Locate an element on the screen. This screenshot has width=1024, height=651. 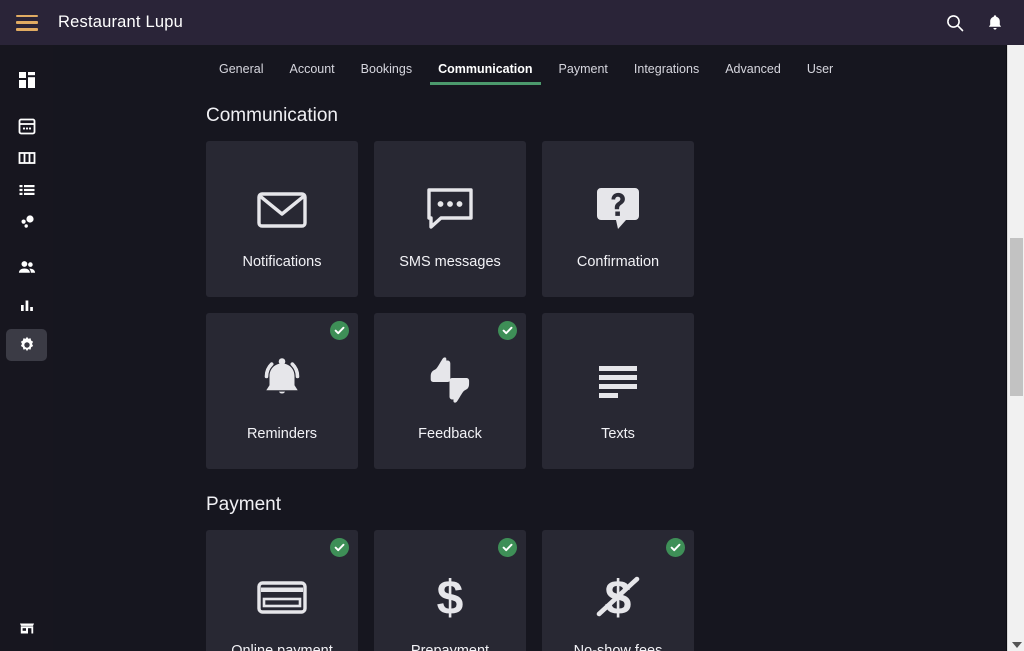
credit-card-icon is located at coordinates (282, 597).